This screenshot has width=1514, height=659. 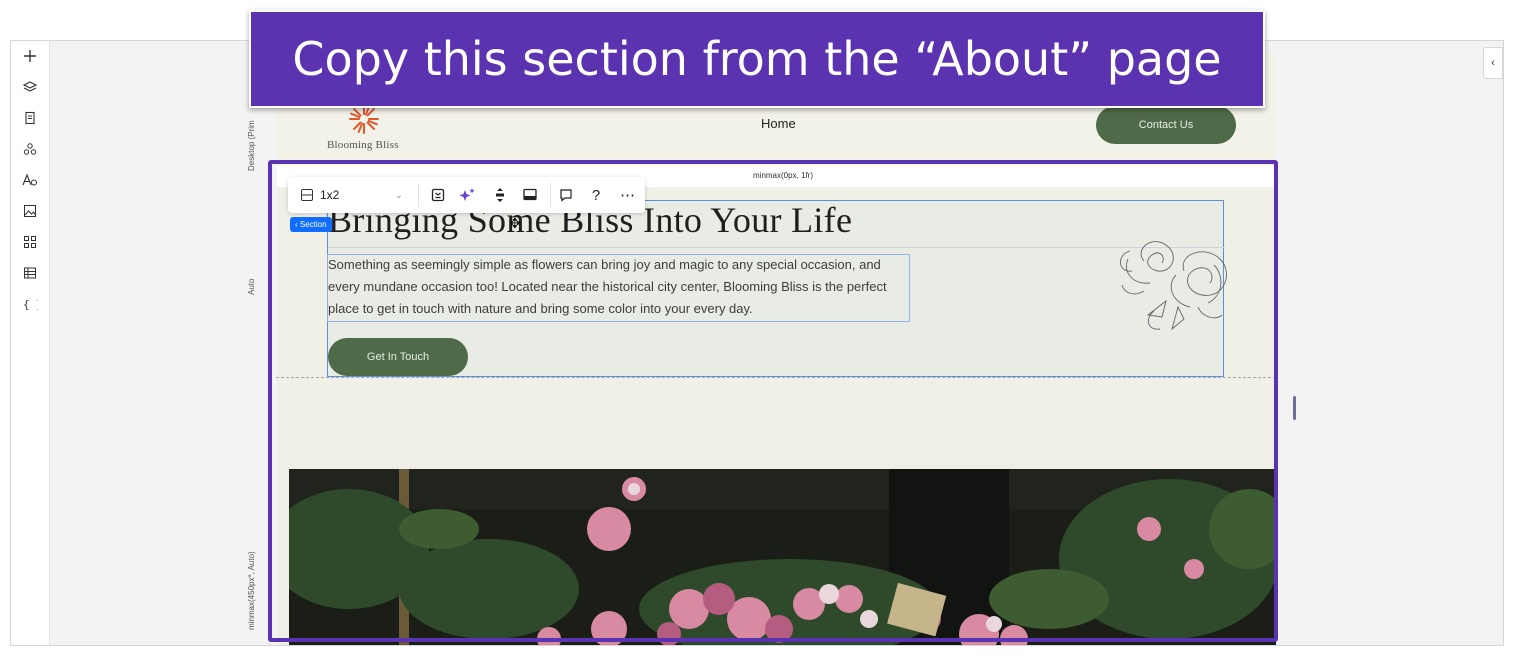 I want to click on layers-icon, so click(x=30, y=87).